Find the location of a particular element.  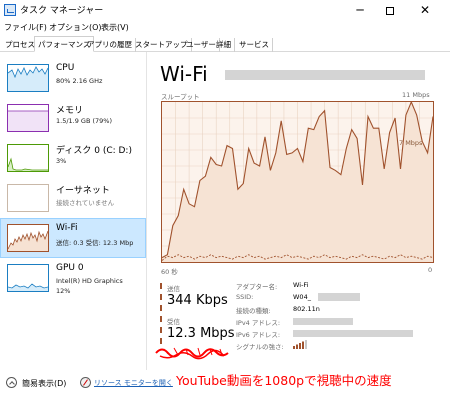

detail-value: 802.11n is located at coordinates (306, 309).